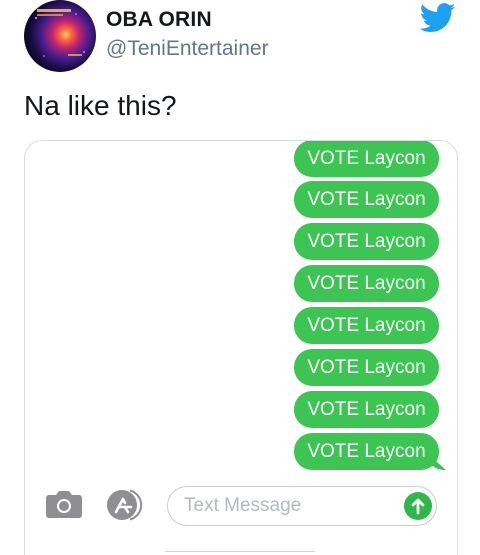 Image resolution: width=480 pixels, height=555 pixels. What do you see at coordinates (243, 505) in the screenshot?
I see `message-input-placeholder: Text Message` at bounding box center [243, 505].